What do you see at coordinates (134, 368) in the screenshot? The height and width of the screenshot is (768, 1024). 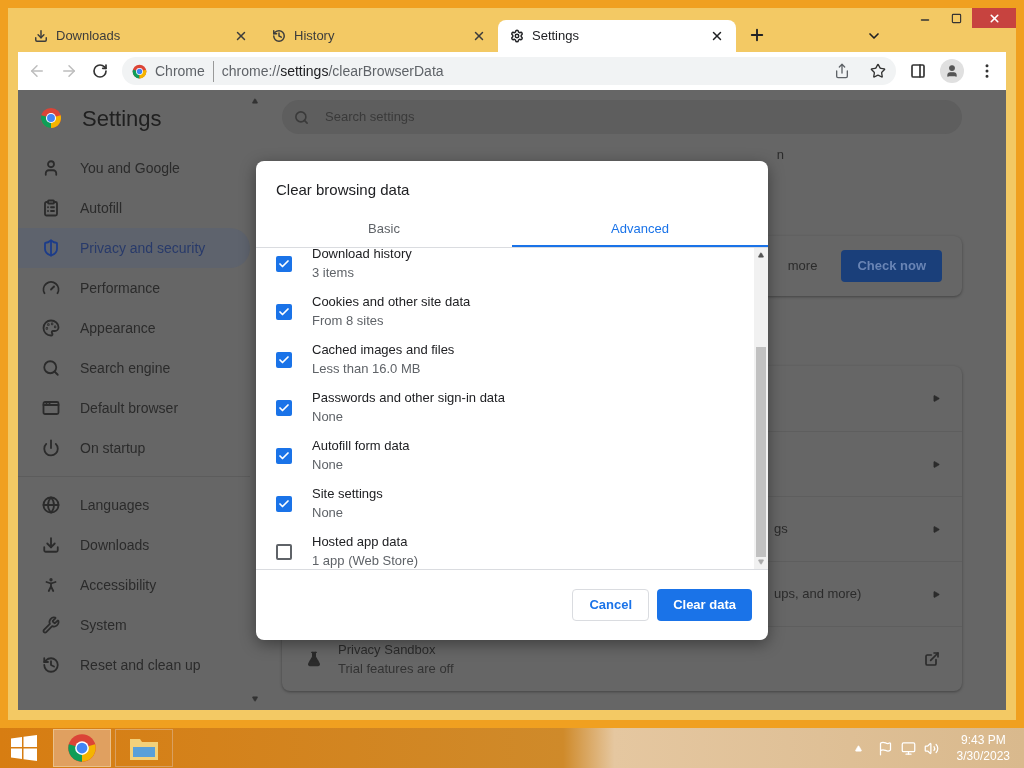 I see `sidebar-item: Search engine` at bounding box center [134, 368].